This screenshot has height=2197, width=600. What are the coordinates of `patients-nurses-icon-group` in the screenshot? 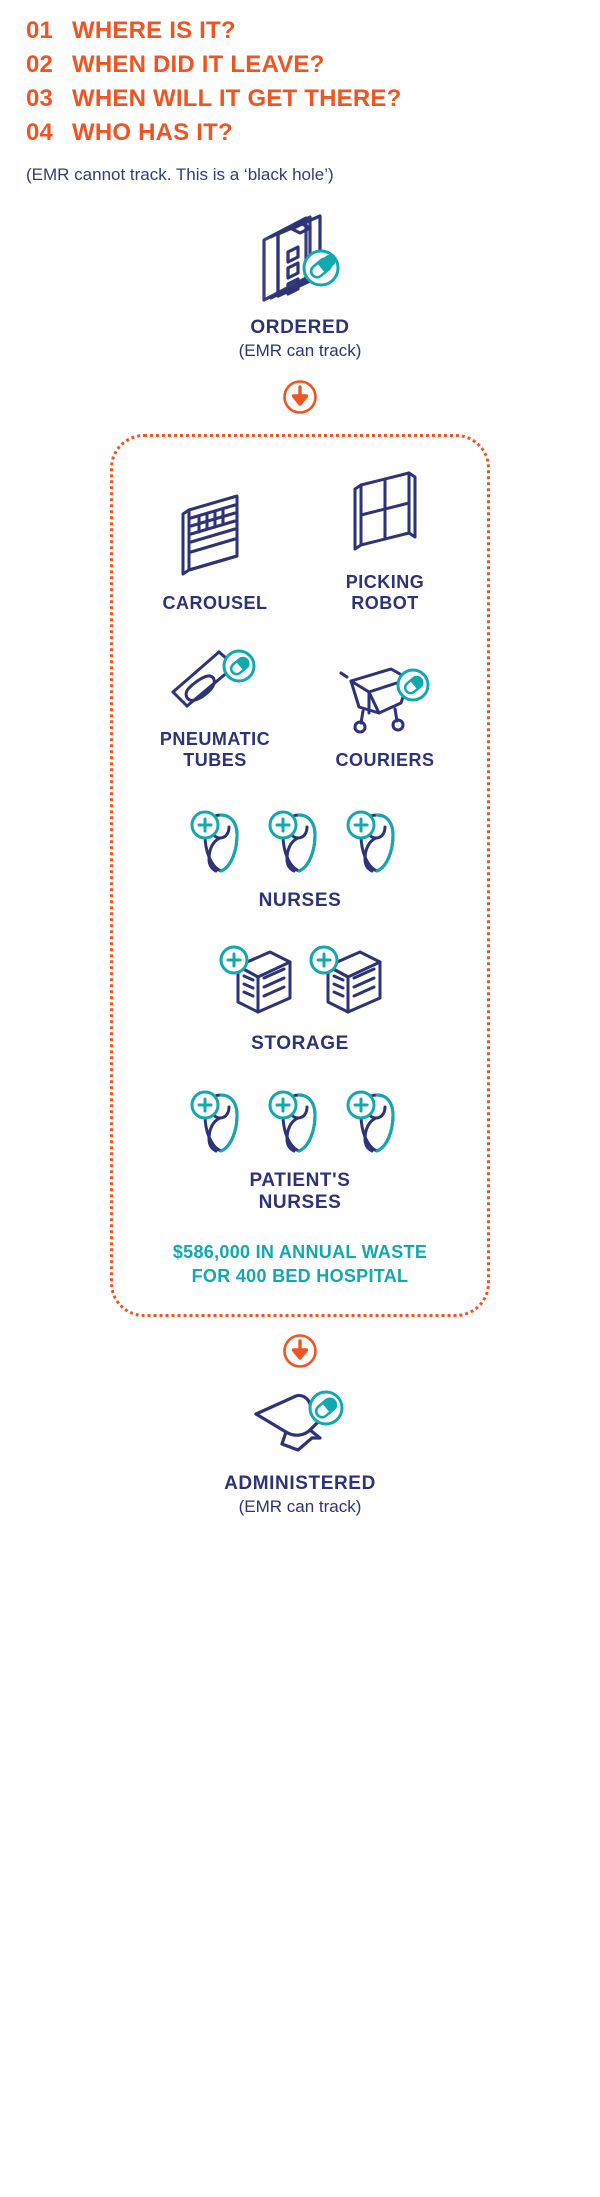 It's located at (300, 1120).